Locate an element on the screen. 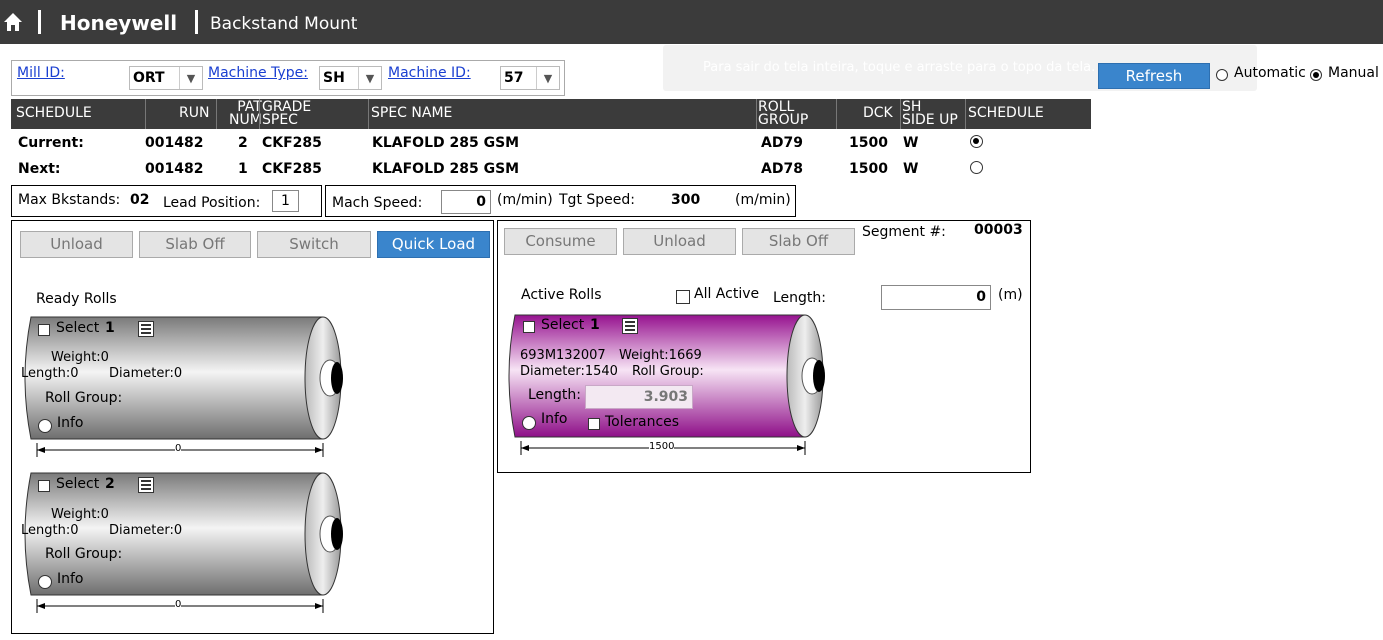 The height and width of the screenshot is (640, 1383). col-side-up: SH SIDE UP is located at coordinates (930, 114).